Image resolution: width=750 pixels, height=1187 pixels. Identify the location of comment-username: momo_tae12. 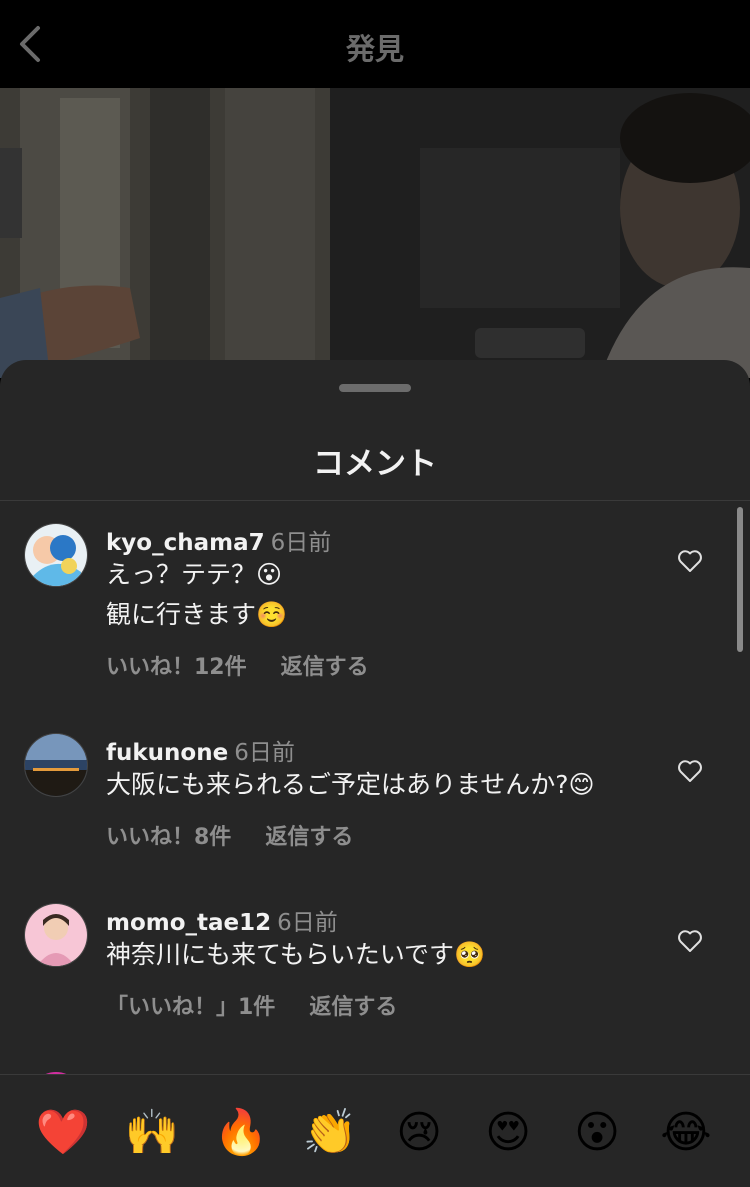
(188, 923).